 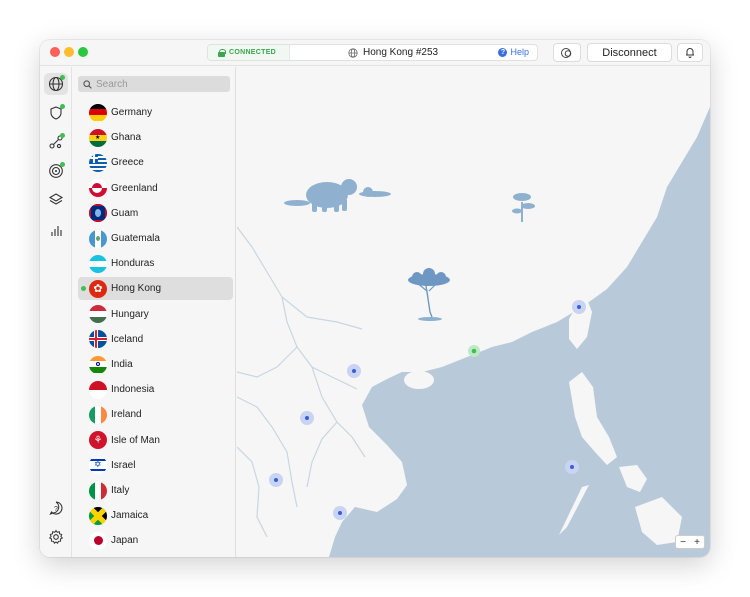 What do you see at coordinates (155, 540) in the screenshot?
I see `country-row: Japan` at bounding box center [155, 540].